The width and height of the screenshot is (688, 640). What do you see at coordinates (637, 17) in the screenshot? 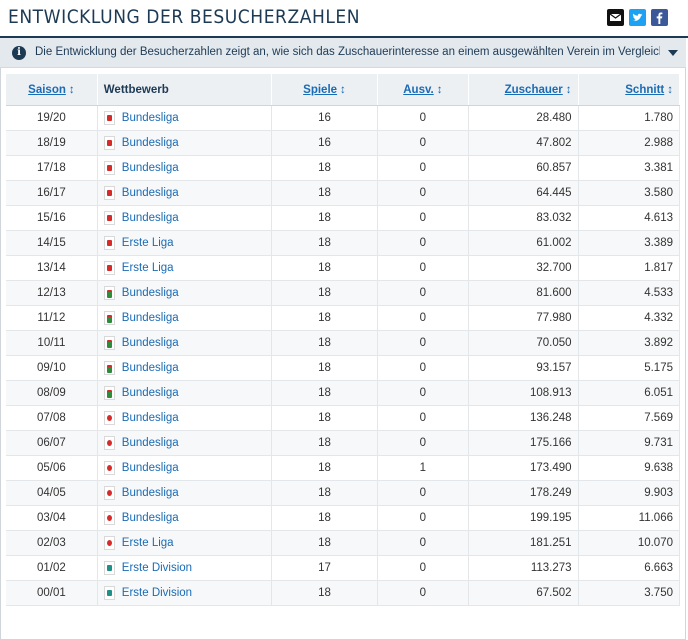
I see `twitter-icon` at bounding box center [637, 17].